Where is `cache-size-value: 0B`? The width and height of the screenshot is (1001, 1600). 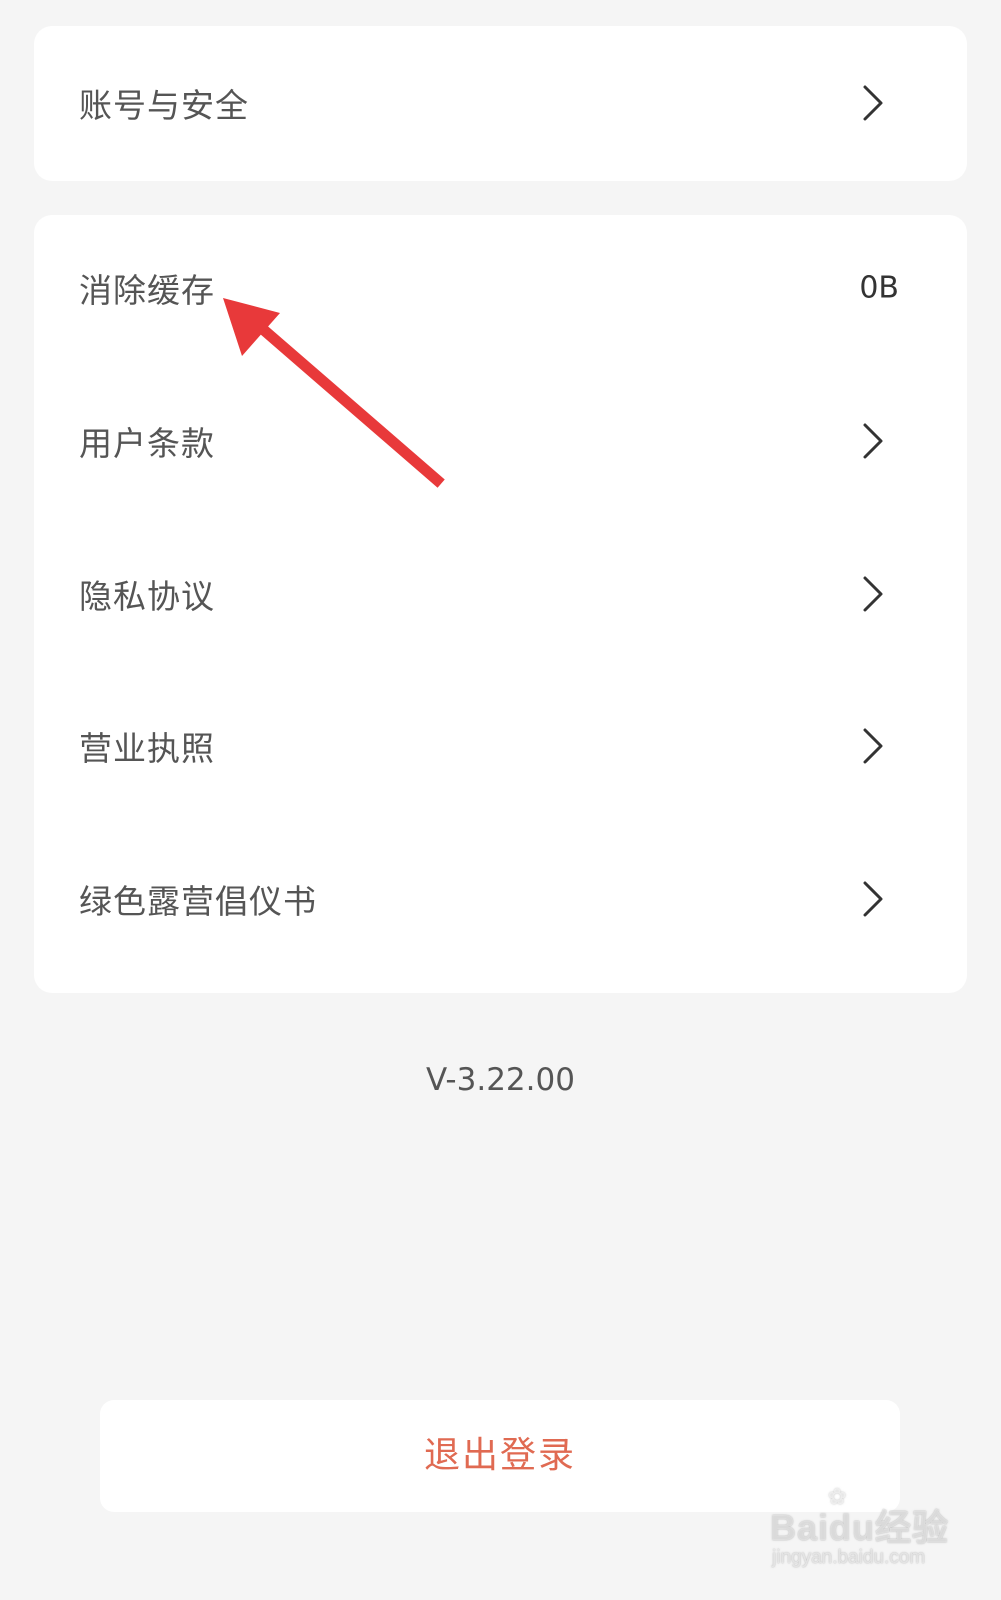 cache-size-value: 0B is located at coordinates (879, 288).